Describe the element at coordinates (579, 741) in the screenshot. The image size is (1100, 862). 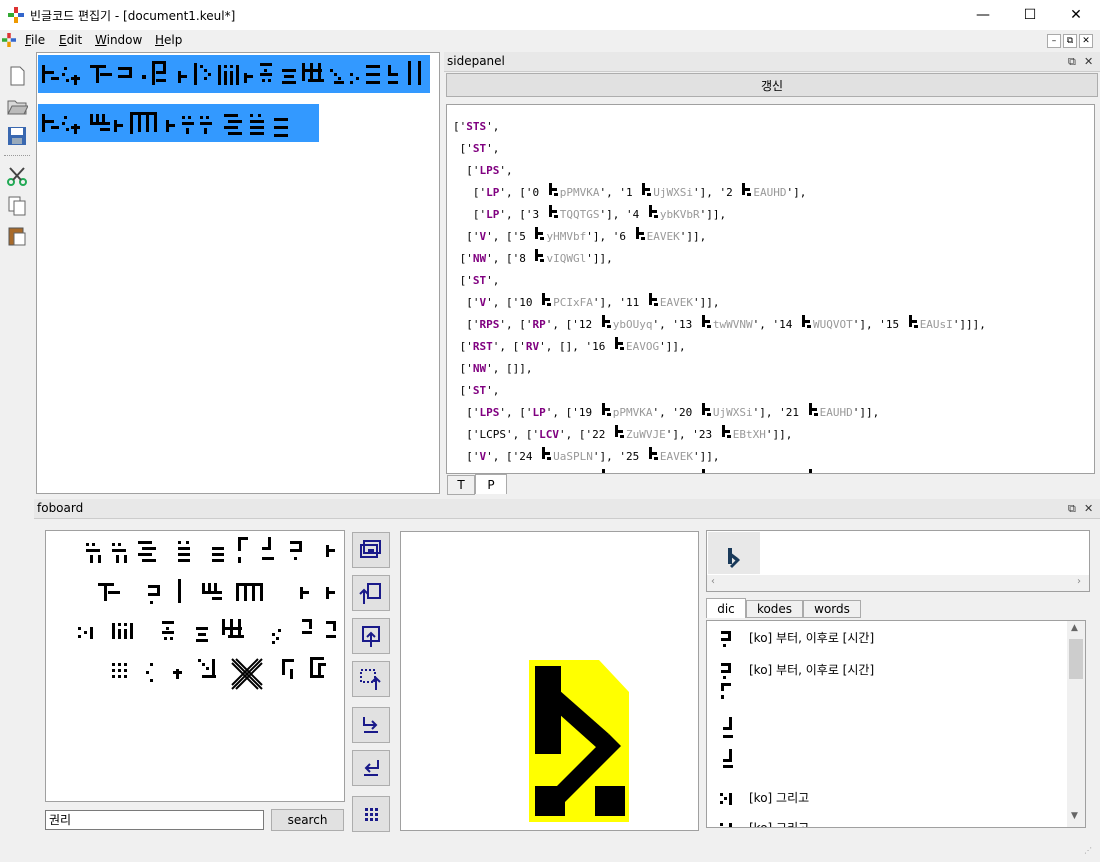
I see `large-glyph-icon` at that location.